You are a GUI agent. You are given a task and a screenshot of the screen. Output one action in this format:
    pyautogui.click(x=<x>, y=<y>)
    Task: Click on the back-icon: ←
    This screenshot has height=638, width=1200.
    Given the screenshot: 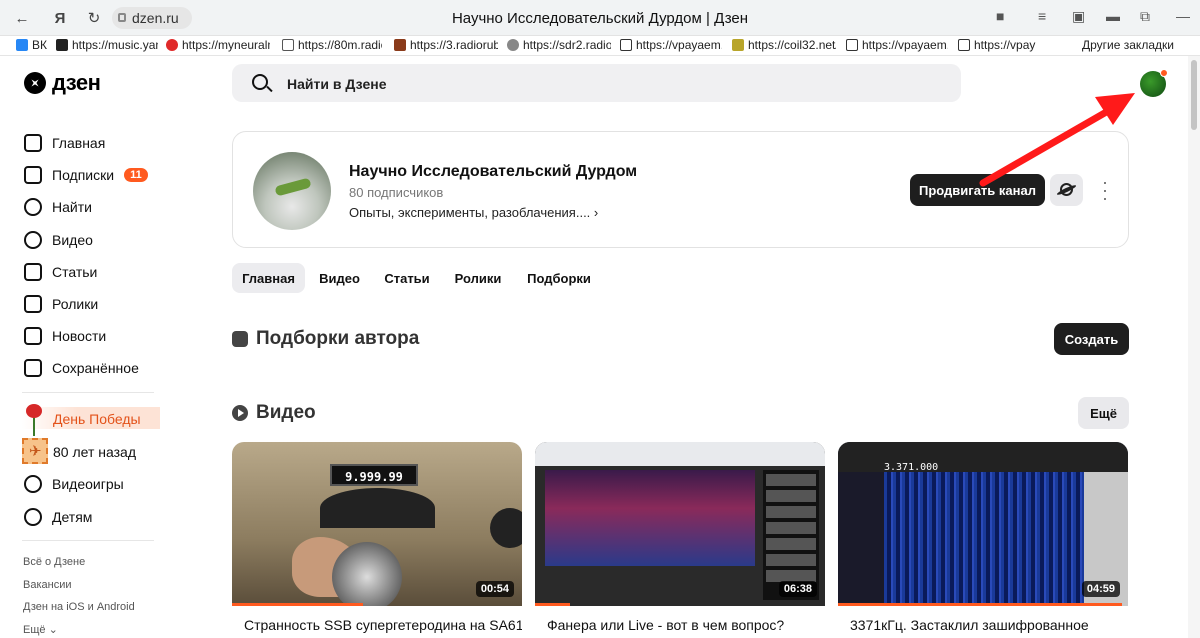 What is the action you would take?
    pyautogui.click(x=22, y=18)
    